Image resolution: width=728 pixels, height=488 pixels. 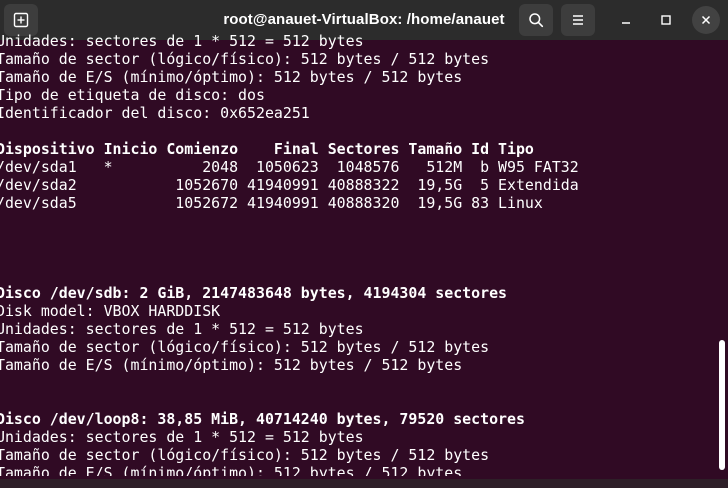 I want to click on maximize-icon, so click(x=666, y=20).